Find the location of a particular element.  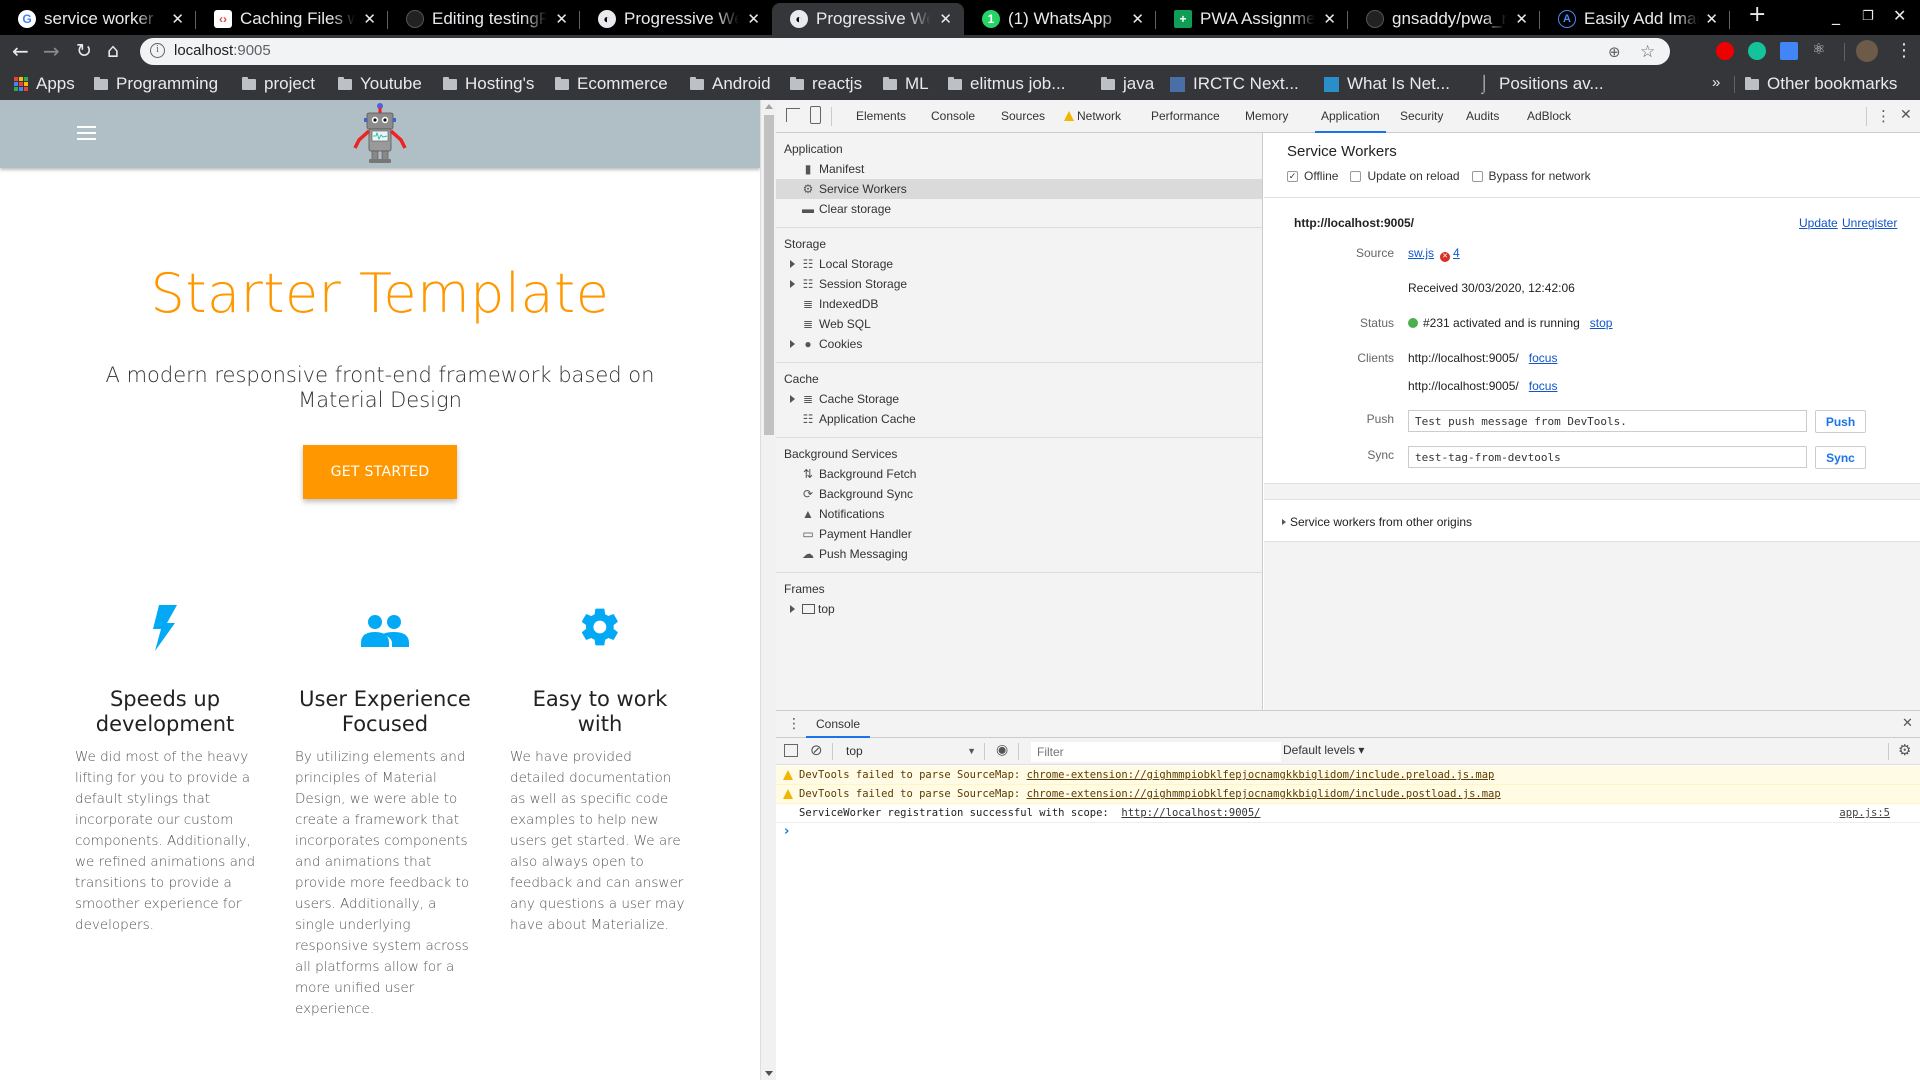

sidebar-item-background-fetch: ⇅ Background Fetch is located at coordinates (1019, 474).